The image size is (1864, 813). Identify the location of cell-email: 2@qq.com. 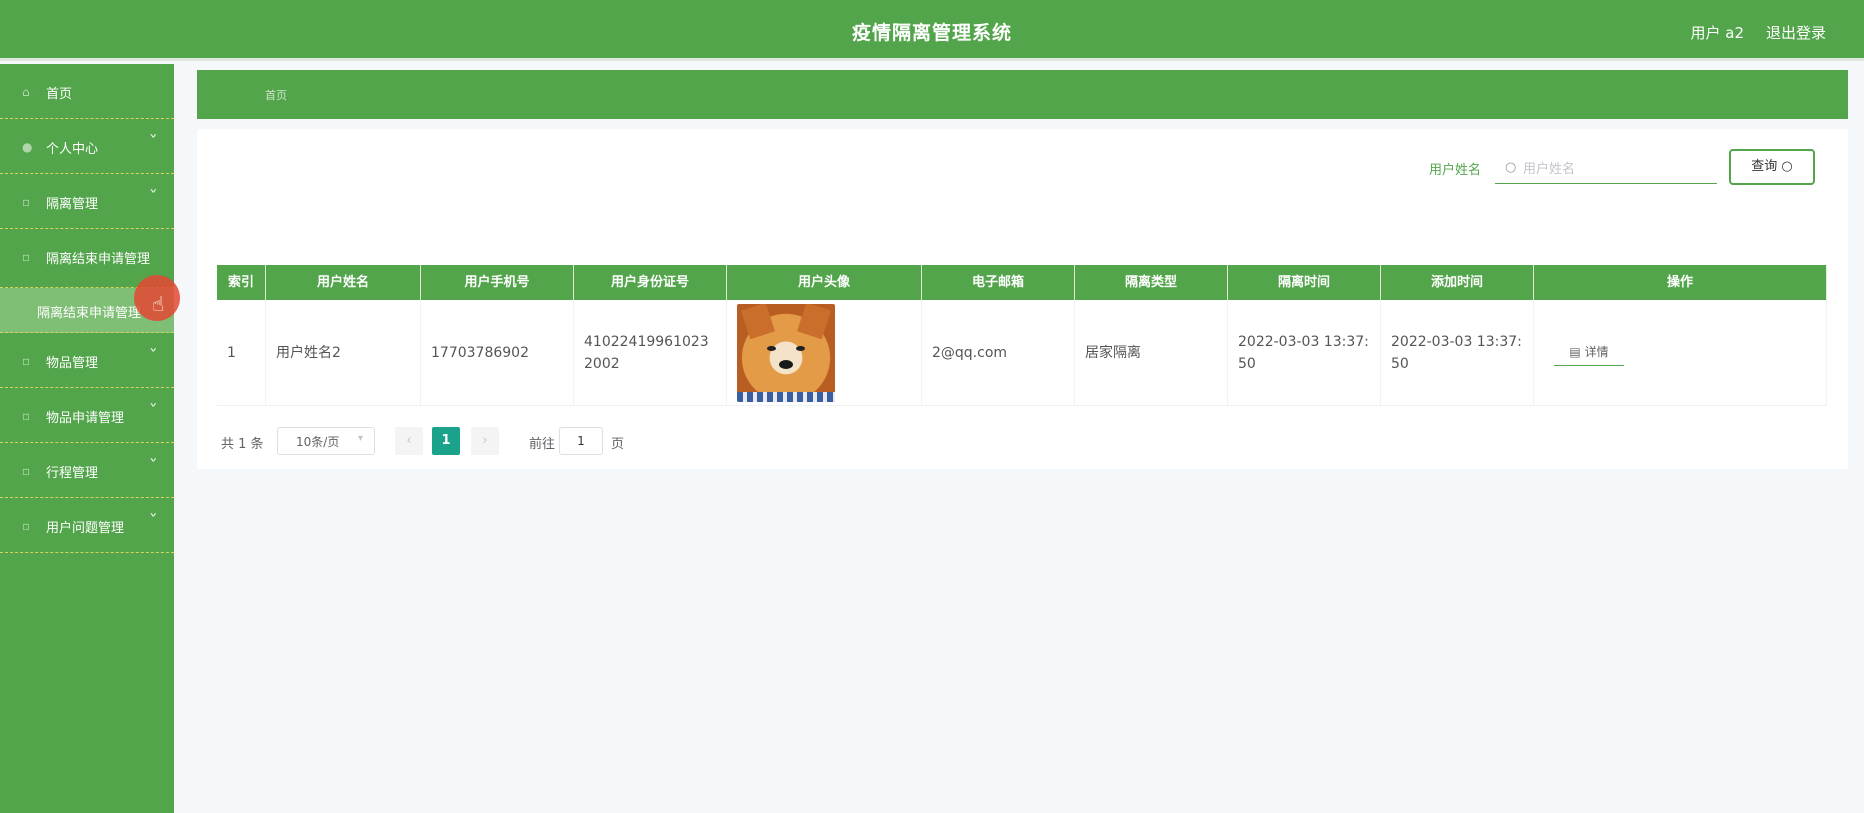
(998, 352).